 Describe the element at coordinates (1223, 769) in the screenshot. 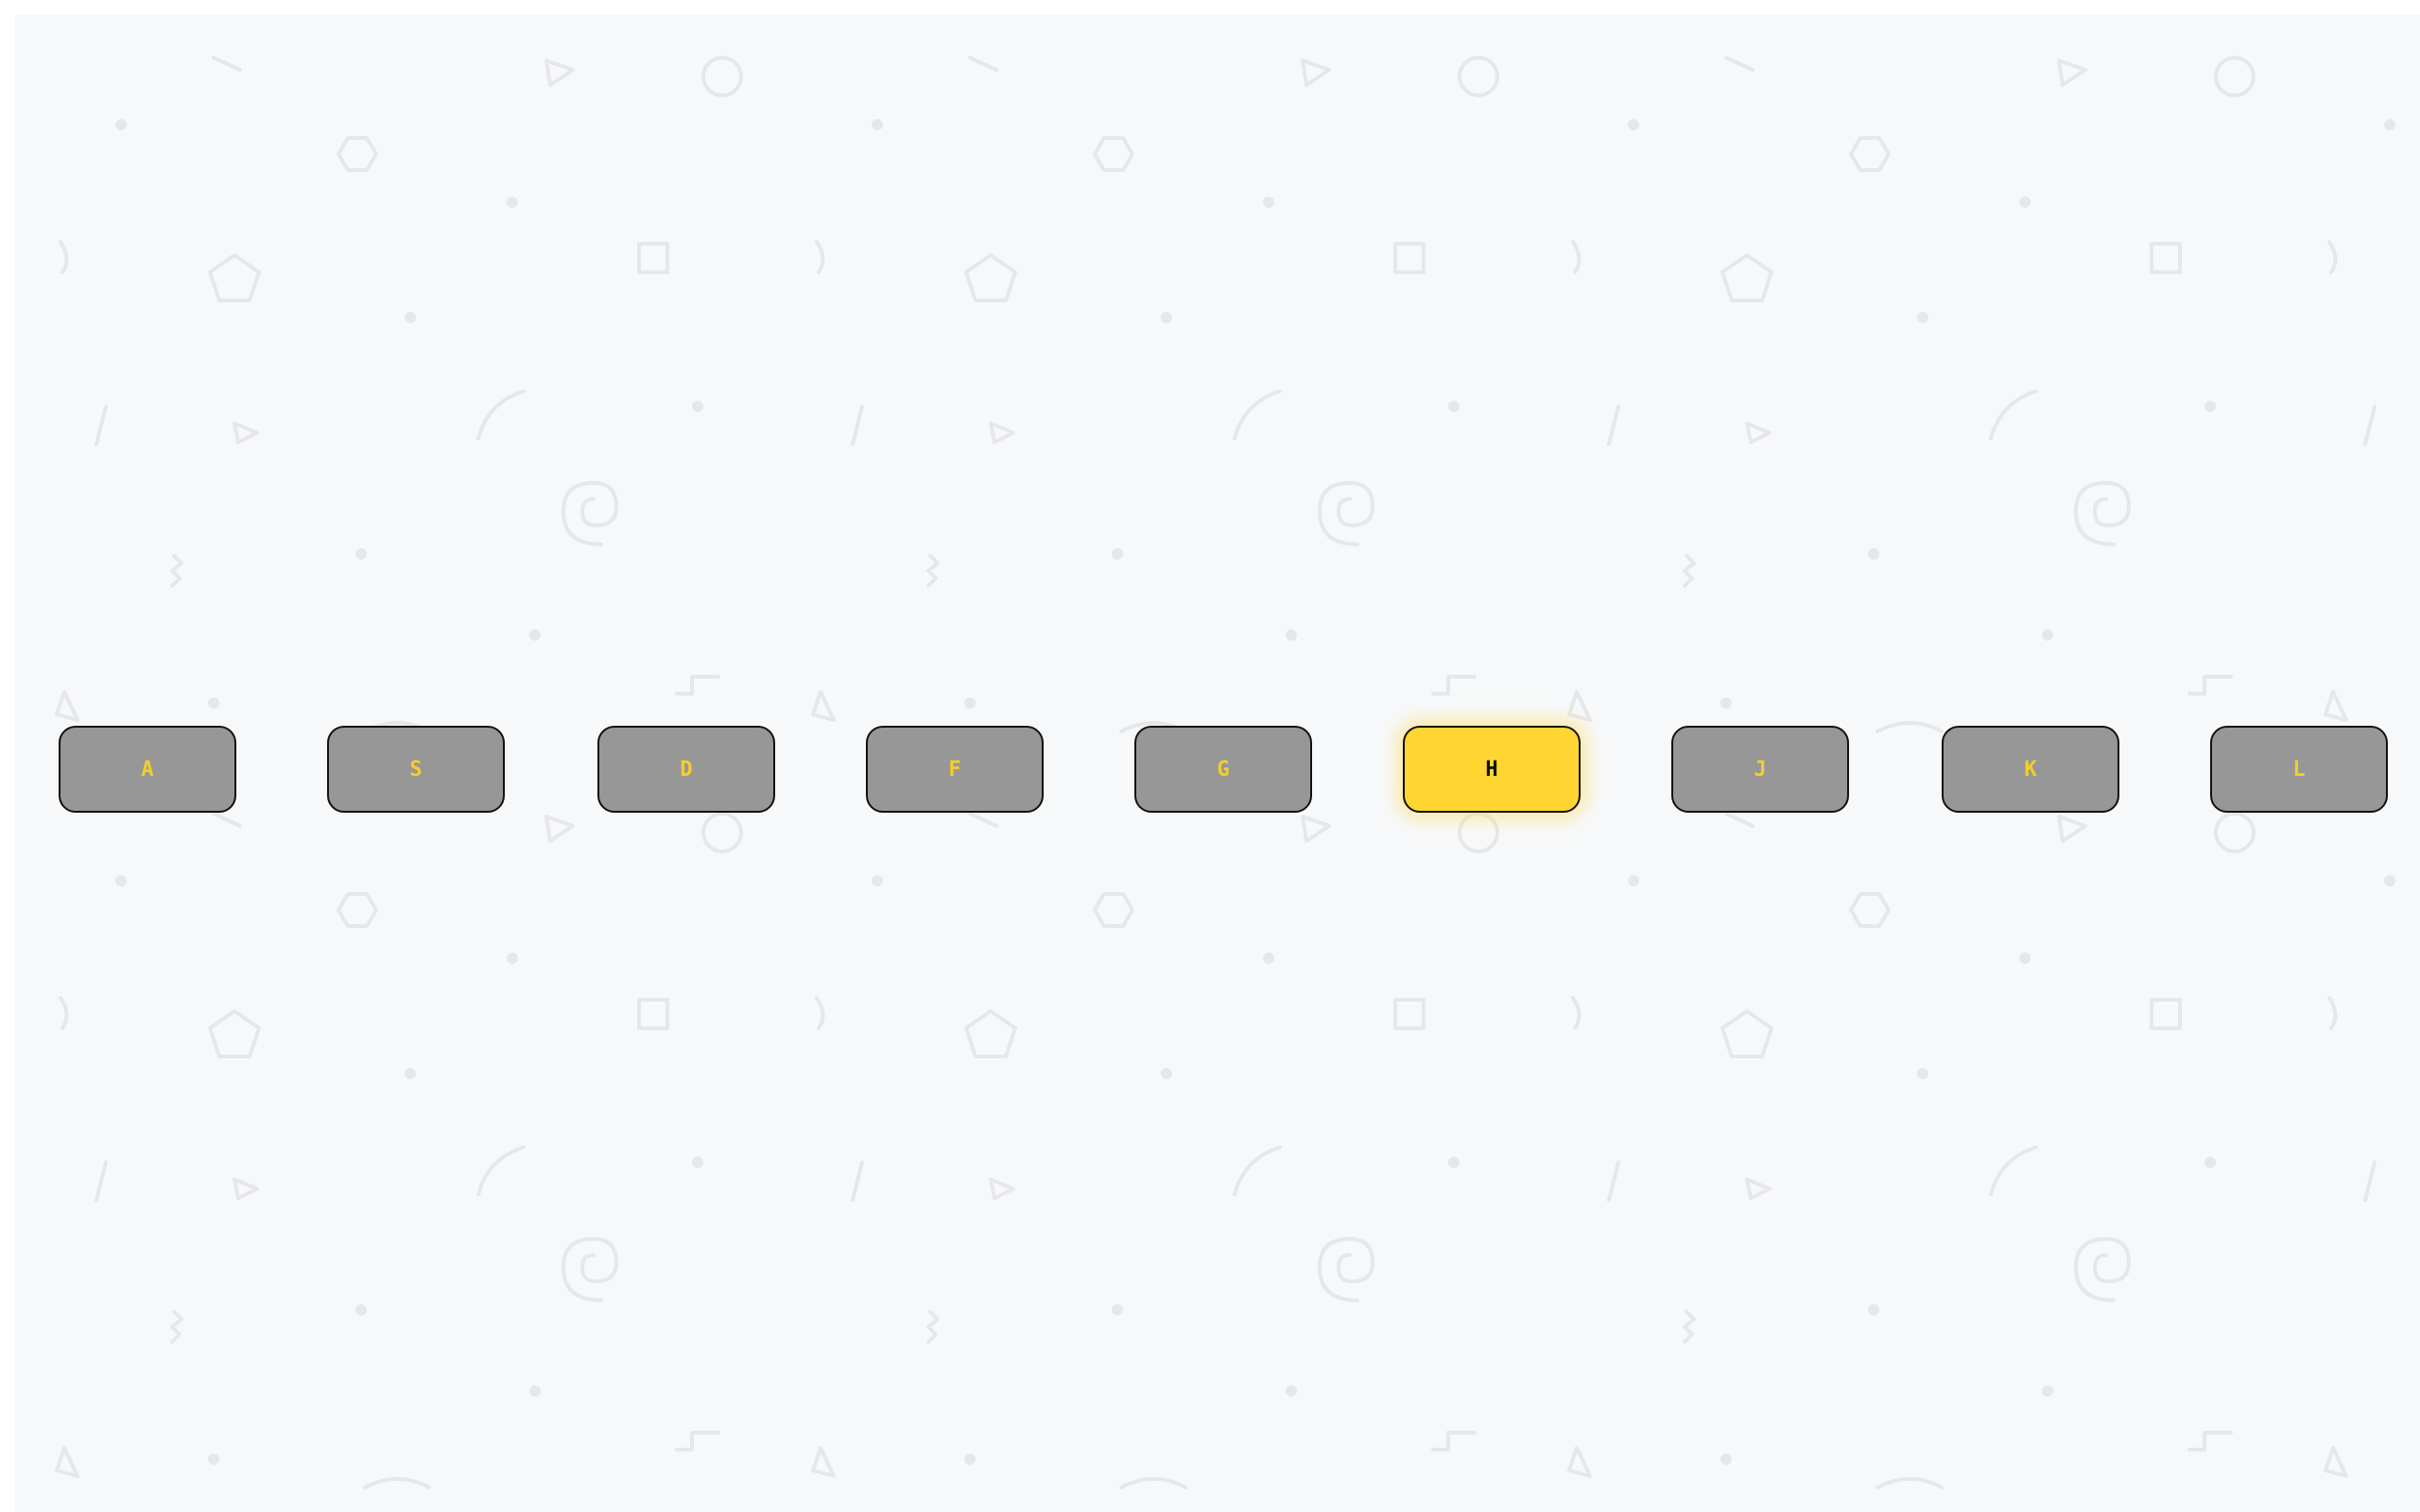

I see `key-g: G` at that location.